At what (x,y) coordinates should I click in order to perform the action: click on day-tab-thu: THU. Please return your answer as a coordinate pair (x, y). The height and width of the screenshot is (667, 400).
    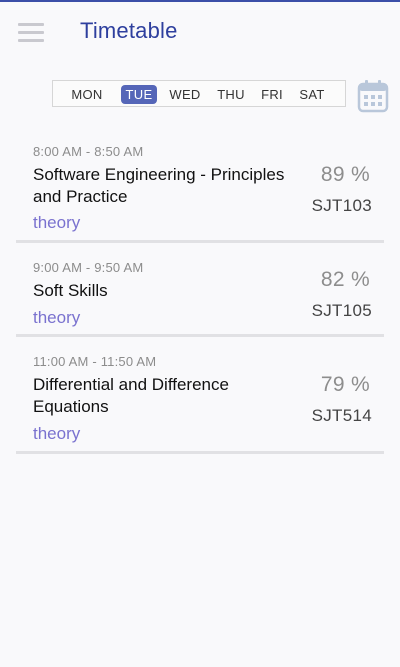
    Looking at the image, I should click on (231, 94).